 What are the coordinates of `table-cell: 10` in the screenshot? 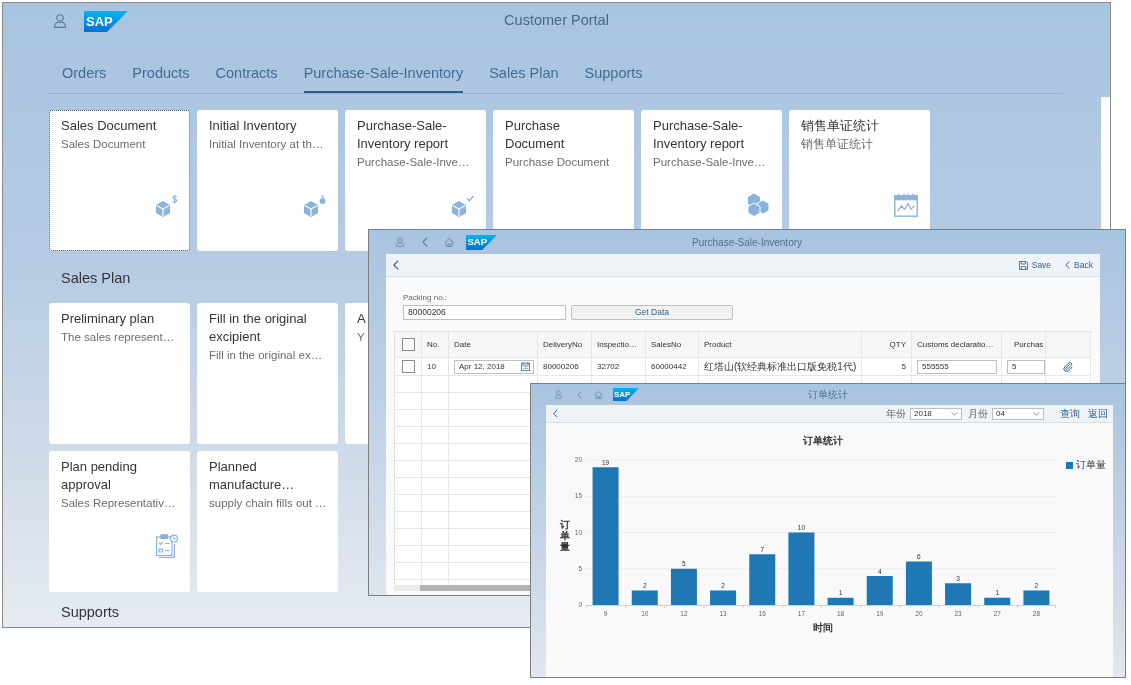 It's located at (435, 367).